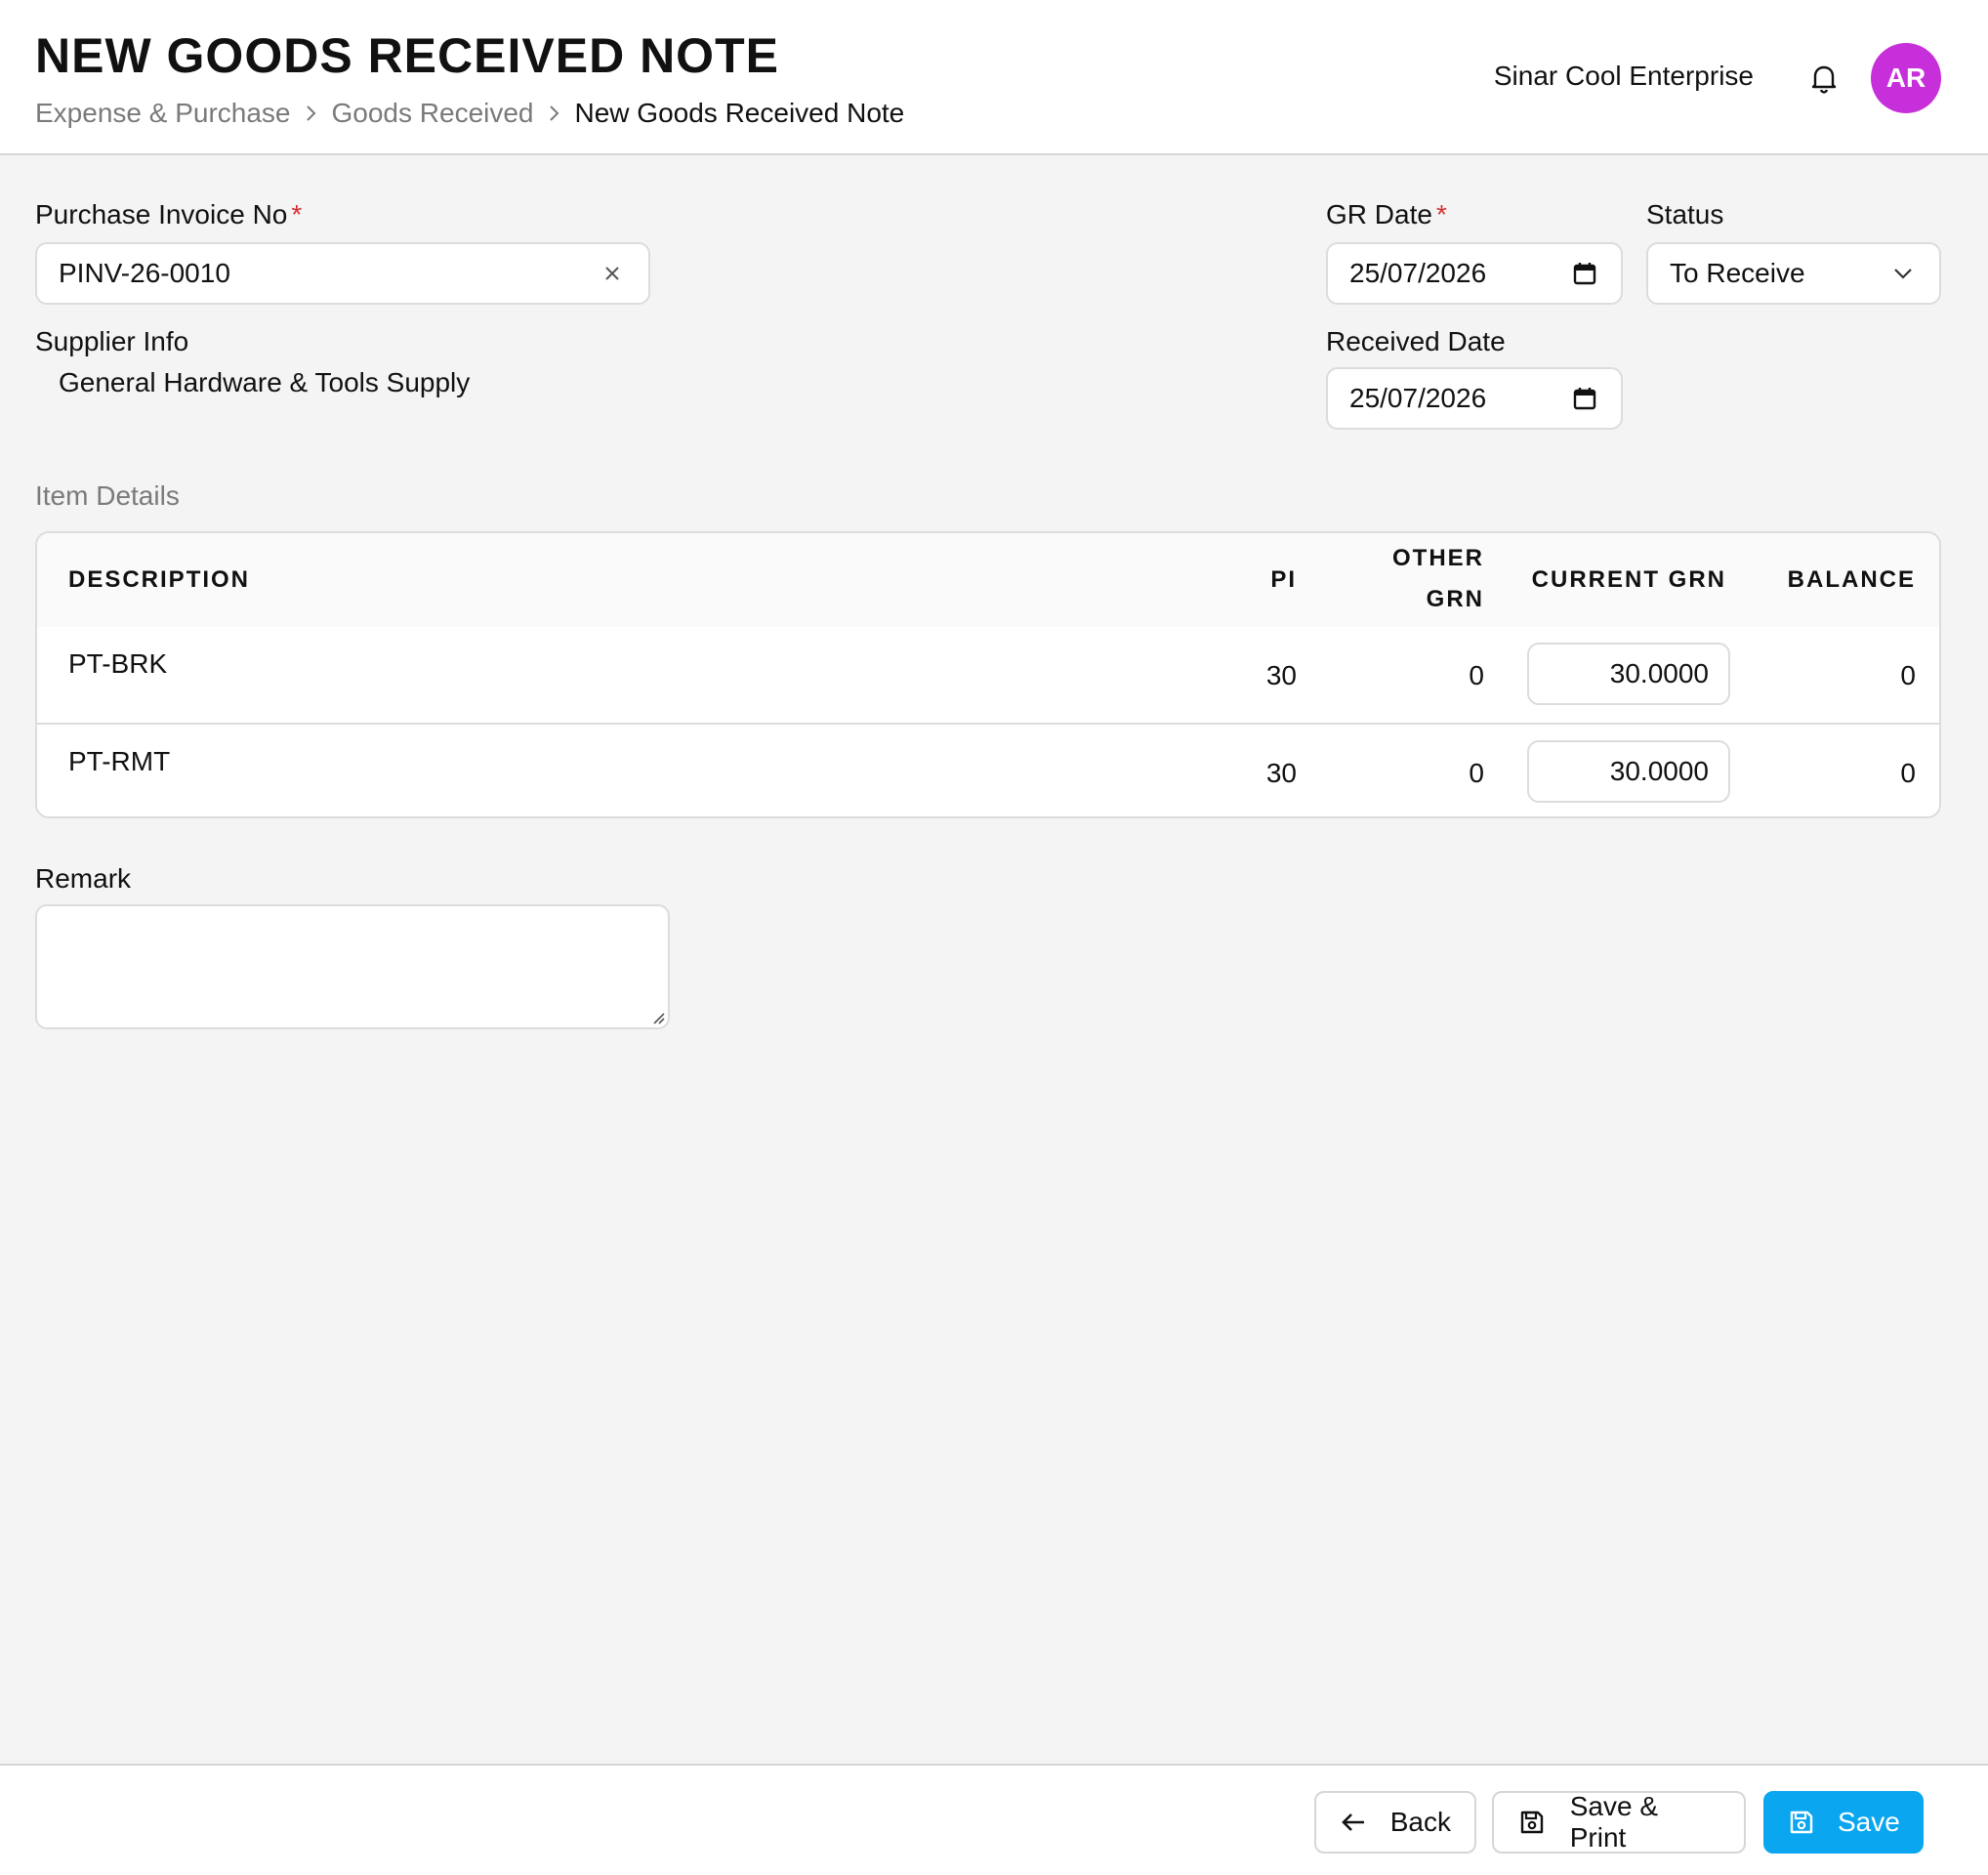 The width and height of the screenshot is (1988, 1875). What do you see at coordinates (265, 382) in the screenshot?
I see `supplier-info-value: General Hardware & Tools Supply` at bounding box center [265, 382].